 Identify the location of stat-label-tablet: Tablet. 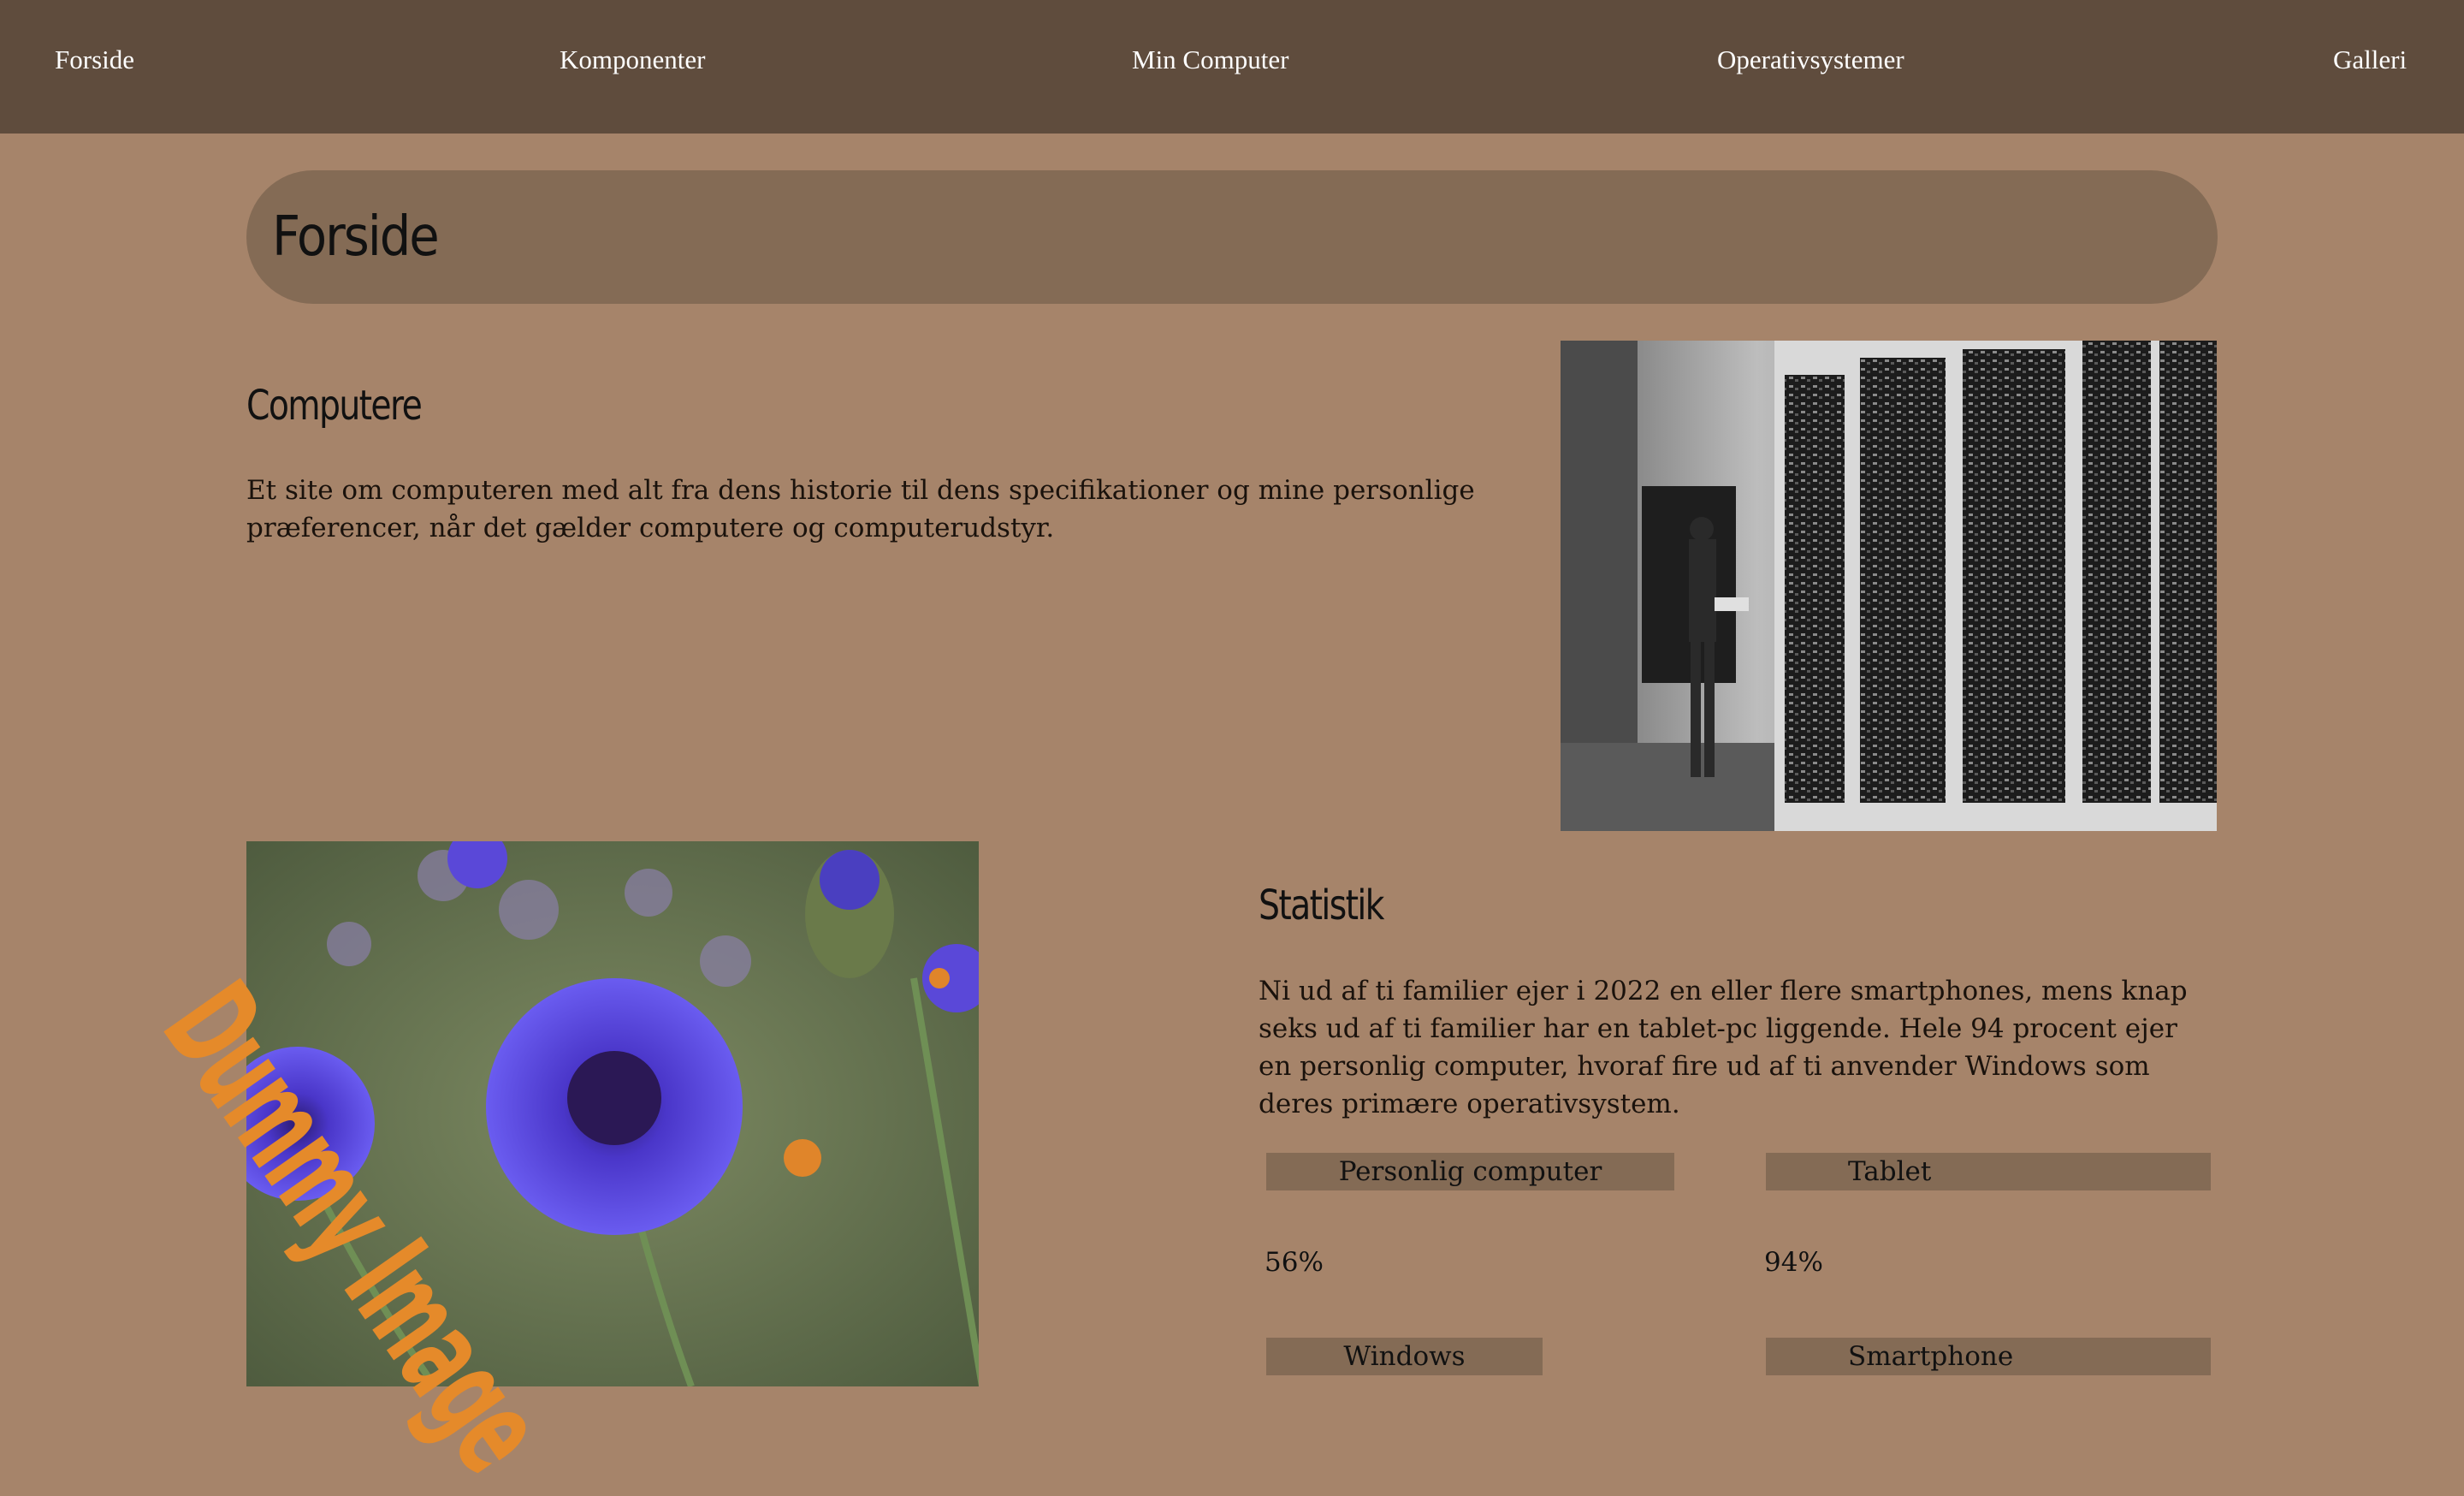
(1988, 1171).